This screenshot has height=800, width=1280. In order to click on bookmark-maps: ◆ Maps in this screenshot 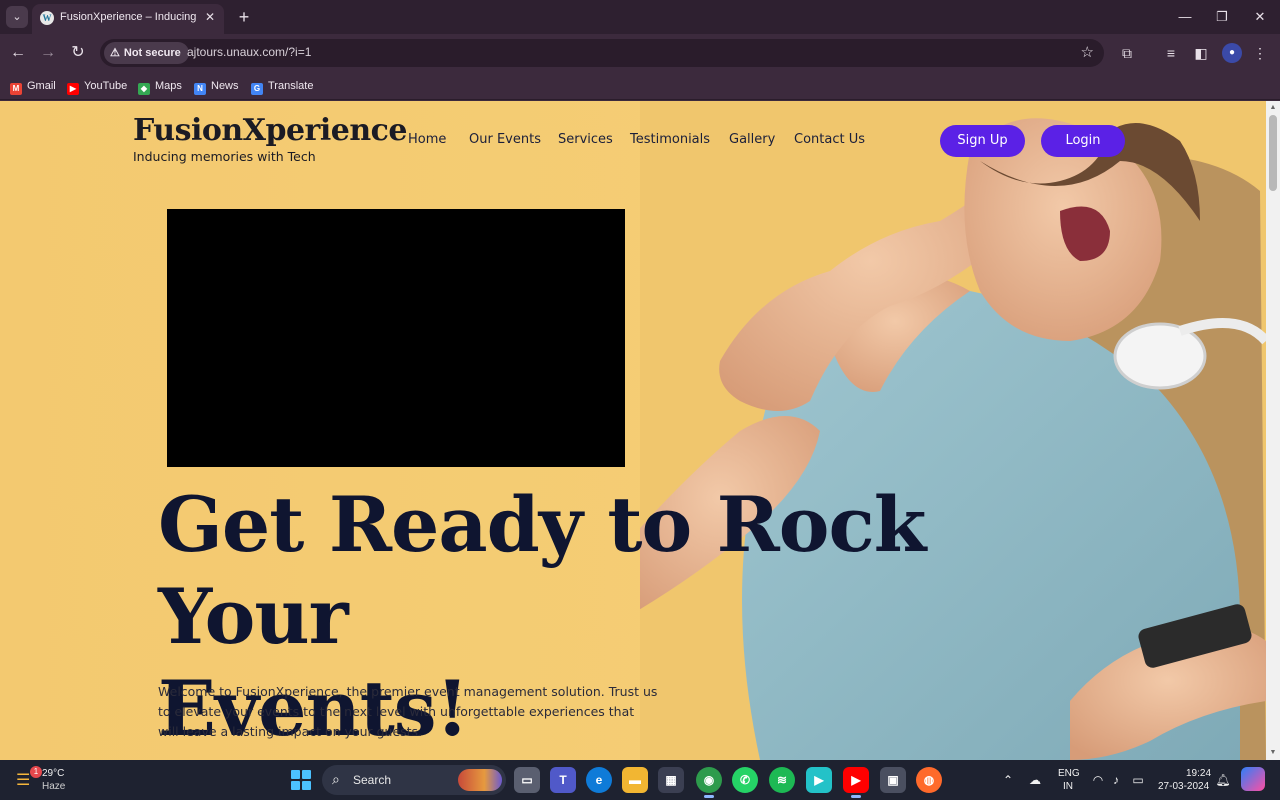, I will do `click(160, 86)`.